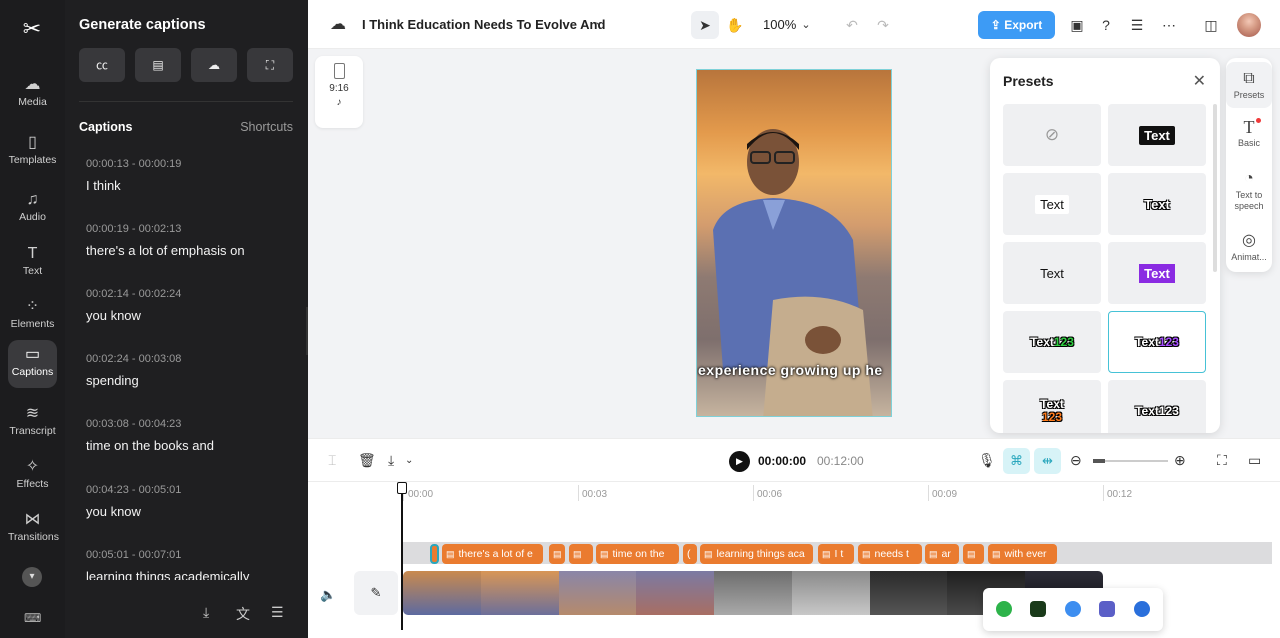 This screenshot has width=1280, height=638. What do you see at coordinates (1222, 460) in the screenshot?
I see `fullscreen-icon: ⛶` at bounding box center [1222, 460].